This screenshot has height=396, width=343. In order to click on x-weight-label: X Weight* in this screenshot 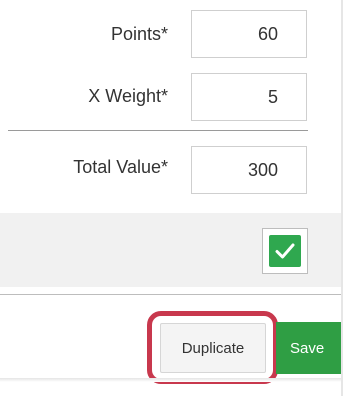, I will do `click(128, 96)`.